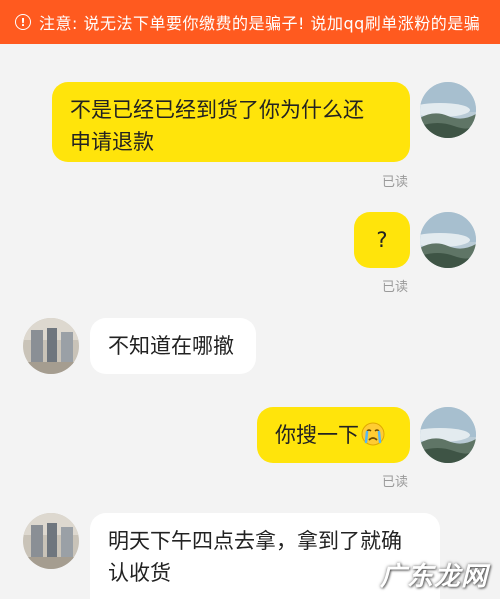 This screenshot has height=599, width=500. What do you see at coordinates (139, 573) in the screenshot?
I see `message-text-line: 认收货` at bounding box center [139, 573].